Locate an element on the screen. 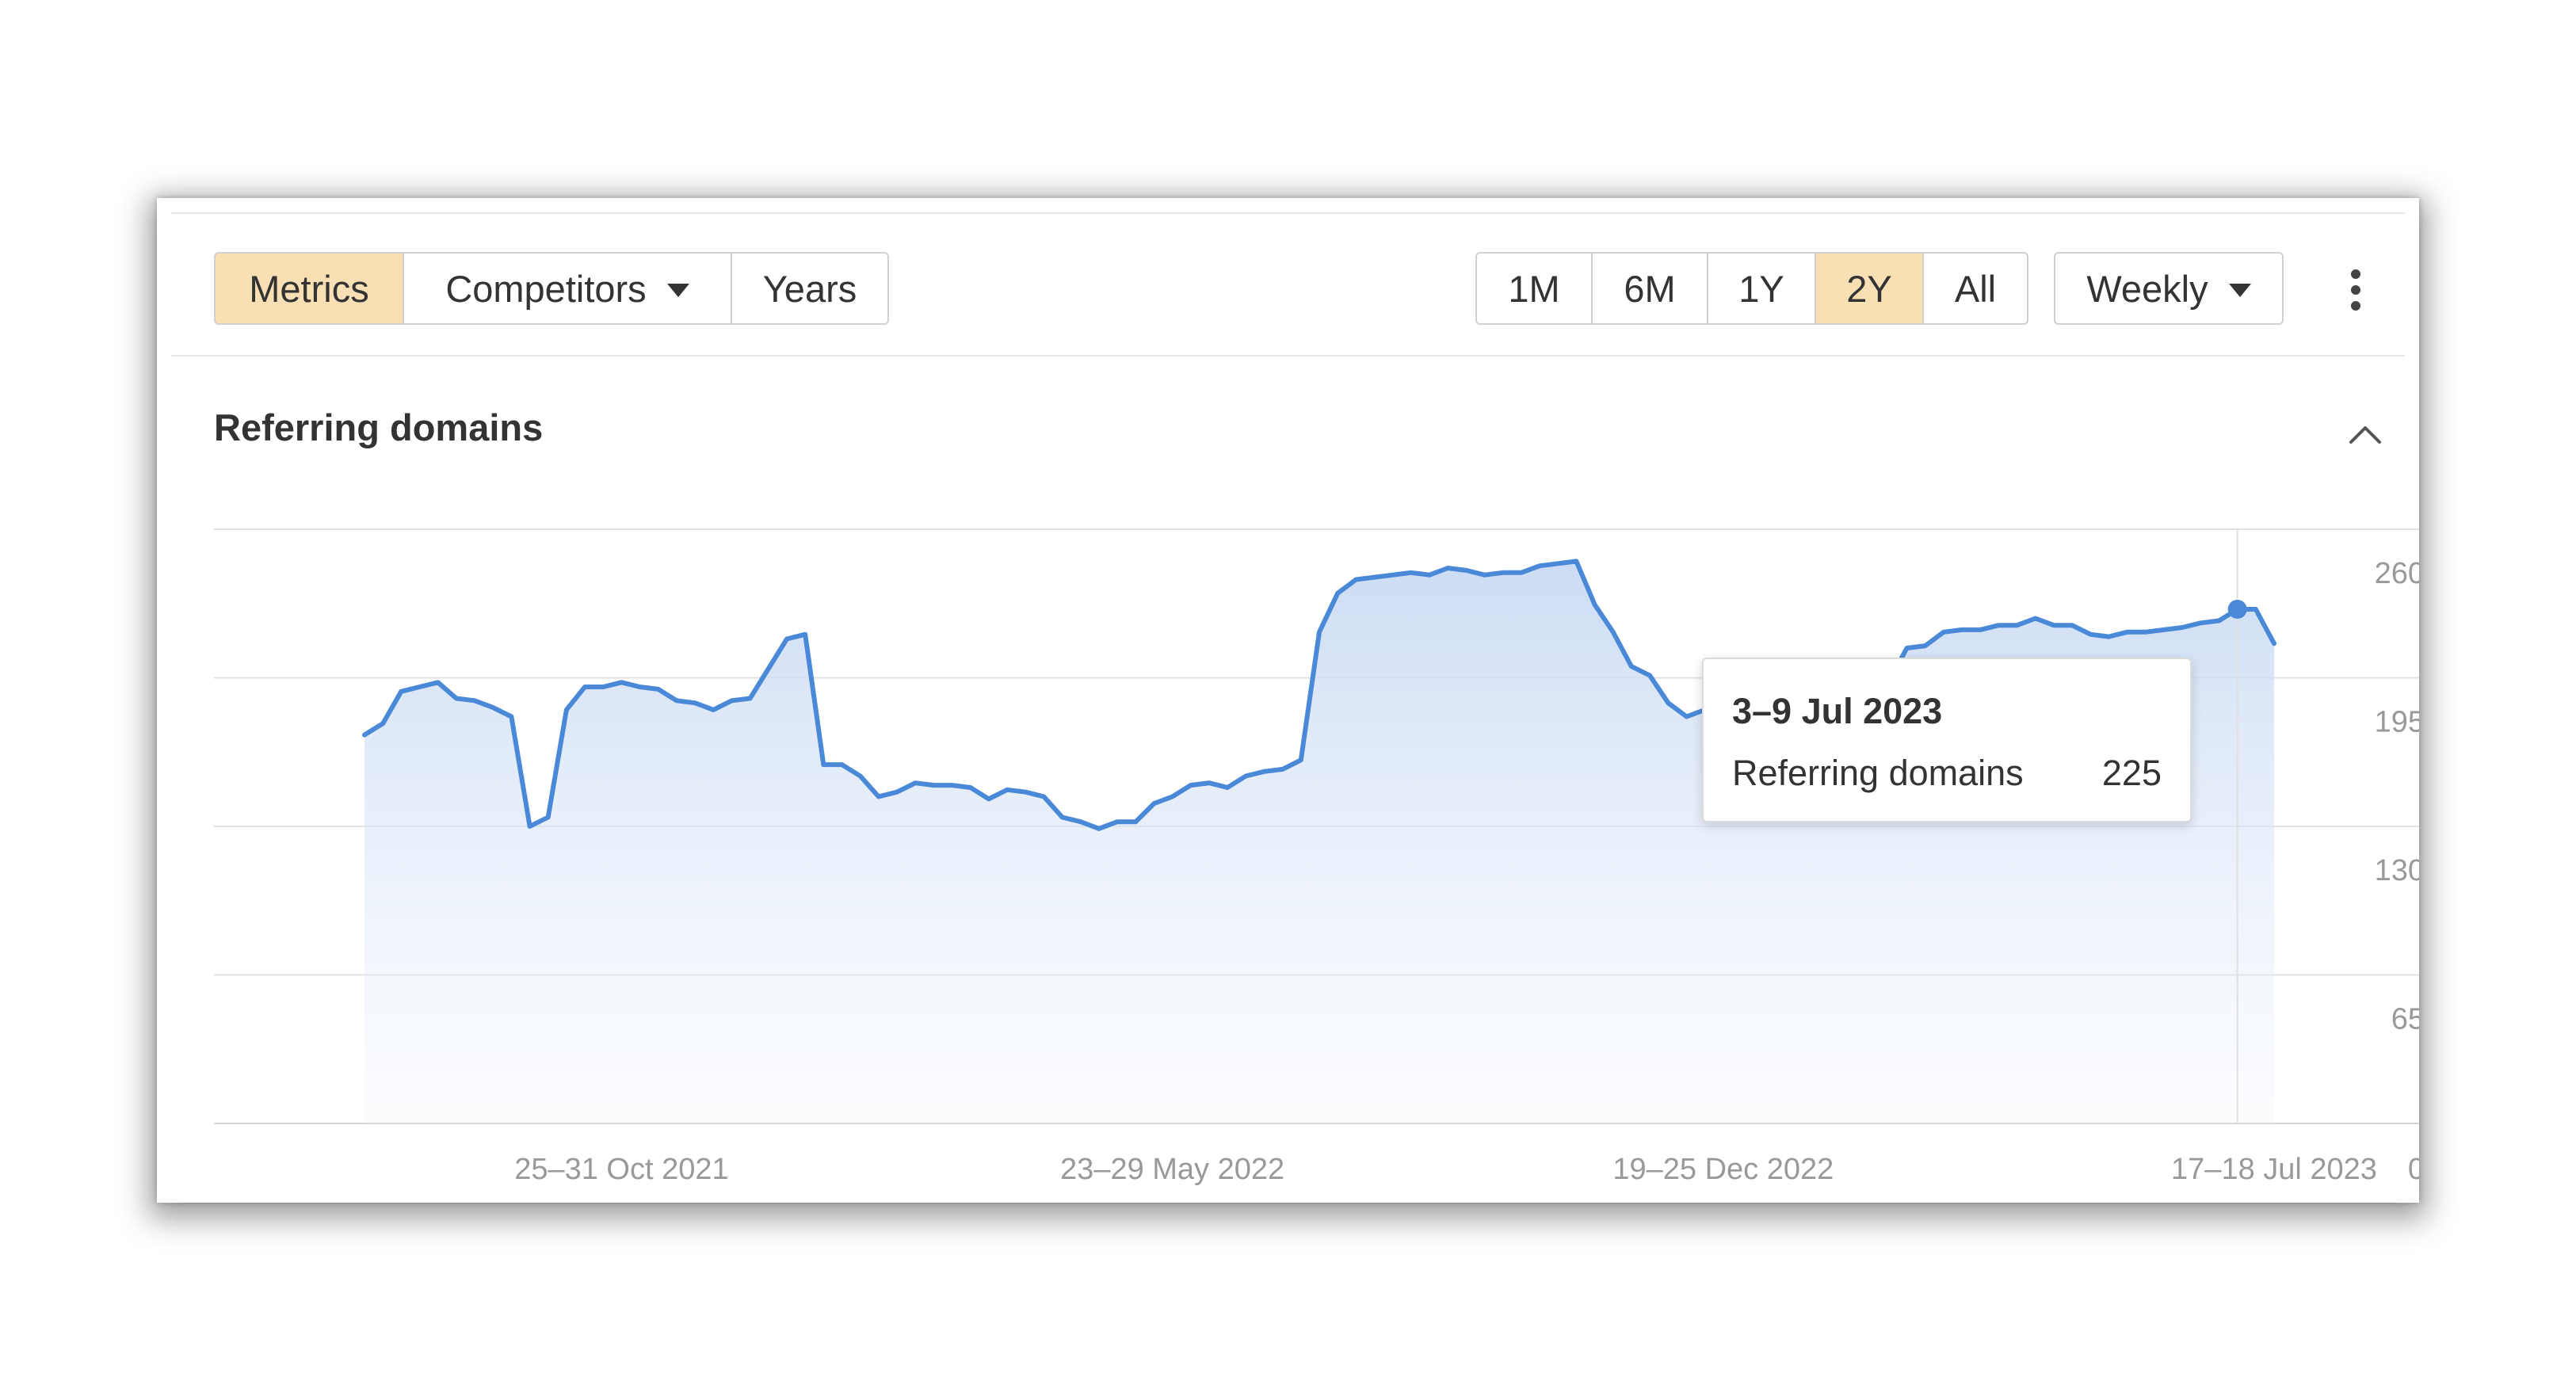 The width and height of the screenshot is (2576, 1396). y-tick-label: 65 is located at coordinates (2405, 1020).